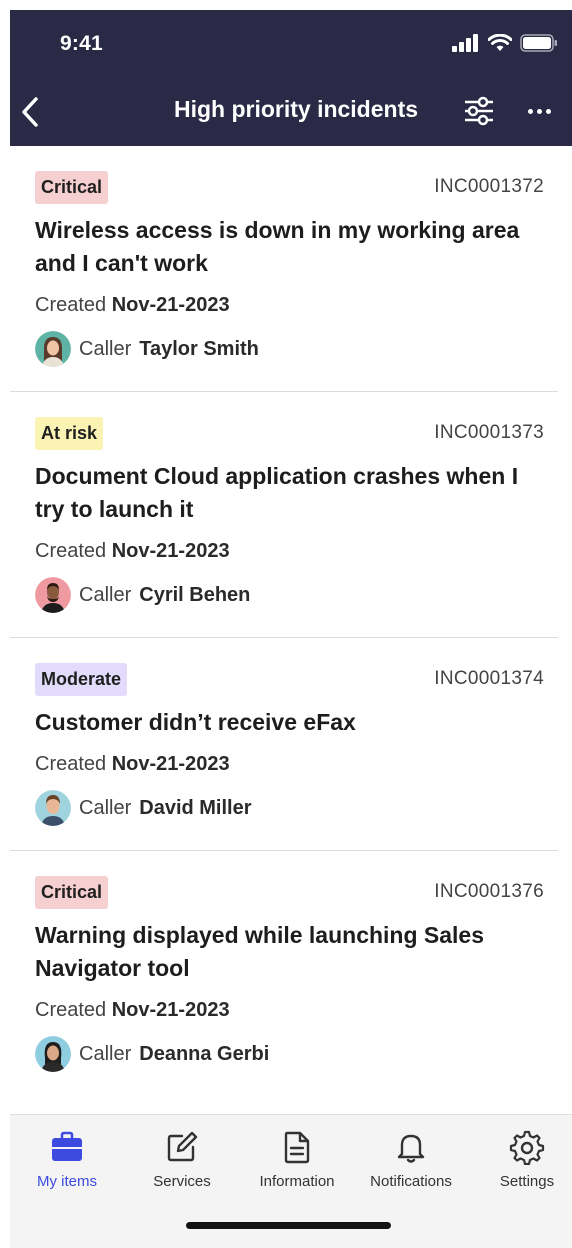 Image resolution: width=572 pixels, height=1248 pixels. Describe the element at coordinates (81, 43) in the screenshot. I see `status-time: 9:41` at that location.